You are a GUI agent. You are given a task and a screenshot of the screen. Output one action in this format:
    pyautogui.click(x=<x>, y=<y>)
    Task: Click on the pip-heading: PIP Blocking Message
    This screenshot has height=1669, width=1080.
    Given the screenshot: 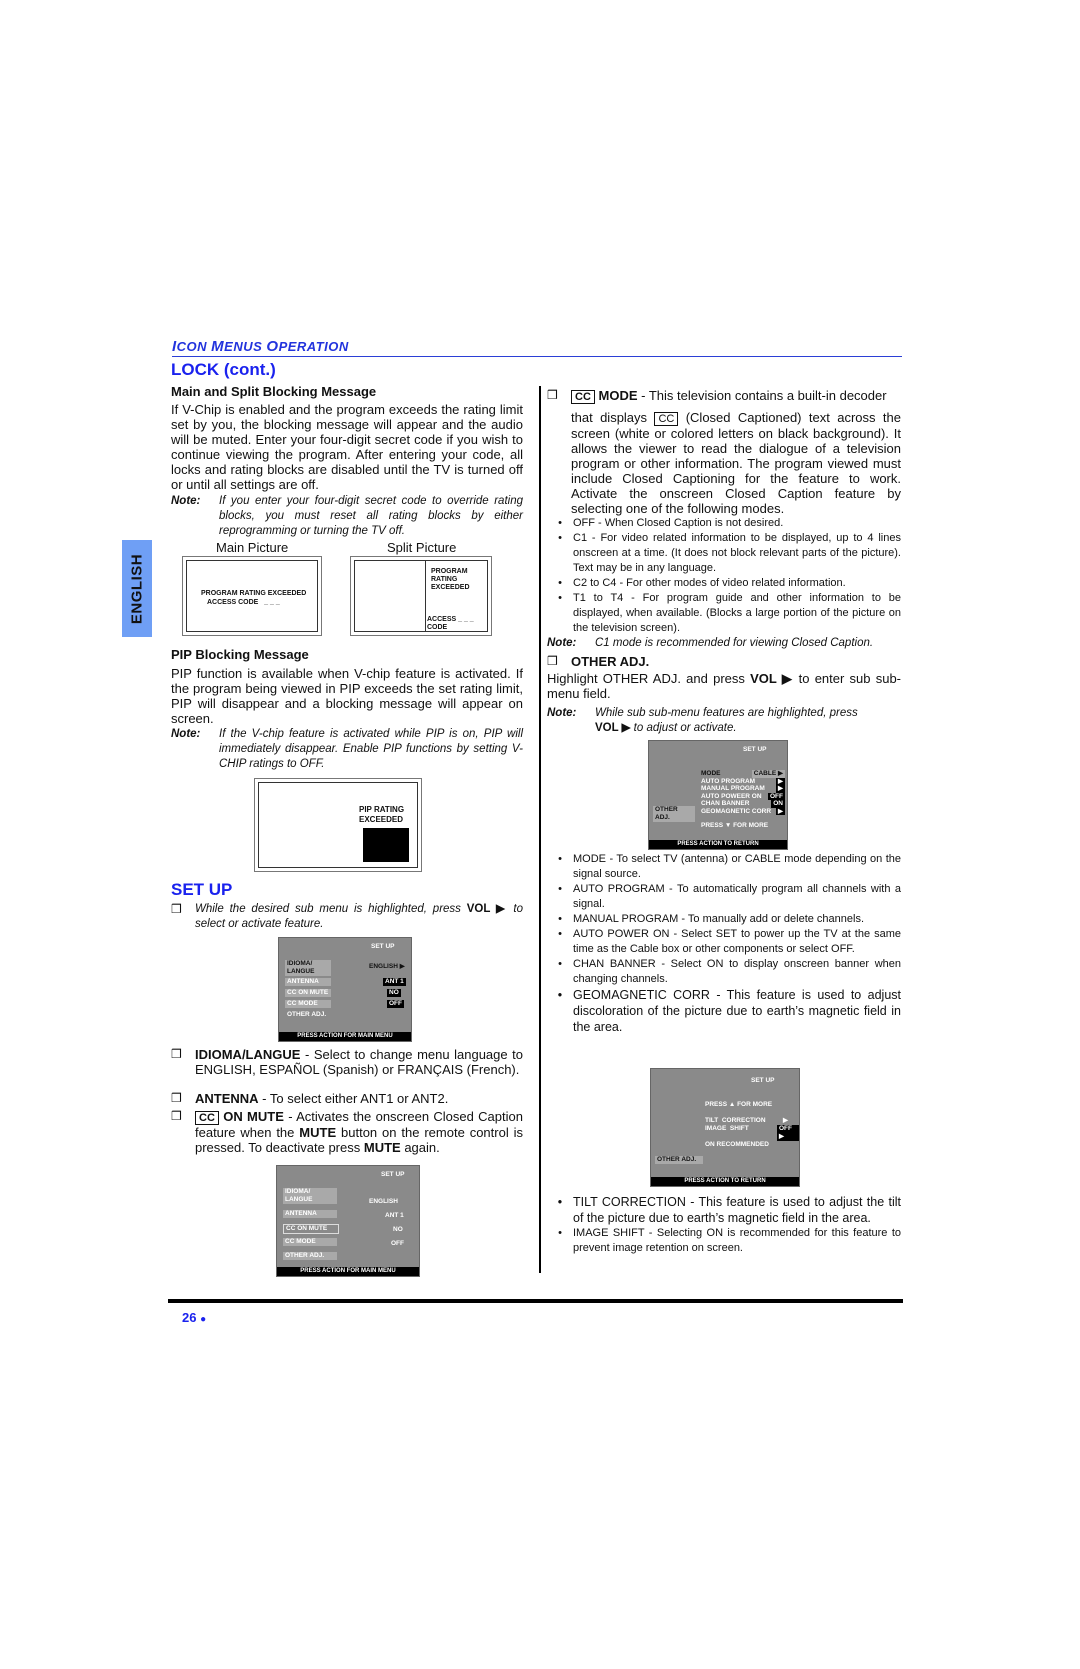 What is the action you would take?
    pyautogui.click(x=240, y=654)
    